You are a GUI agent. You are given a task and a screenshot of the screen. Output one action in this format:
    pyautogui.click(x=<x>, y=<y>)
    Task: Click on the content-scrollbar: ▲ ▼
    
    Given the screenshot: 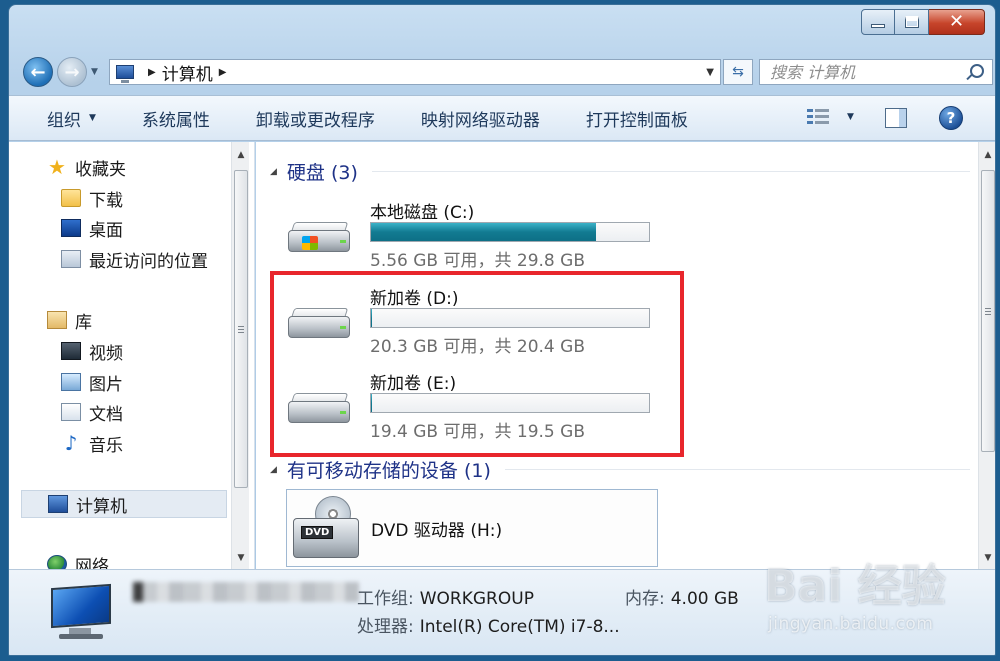 What is the action you would take?
    pyautogui.click(x=986, y=355)
    